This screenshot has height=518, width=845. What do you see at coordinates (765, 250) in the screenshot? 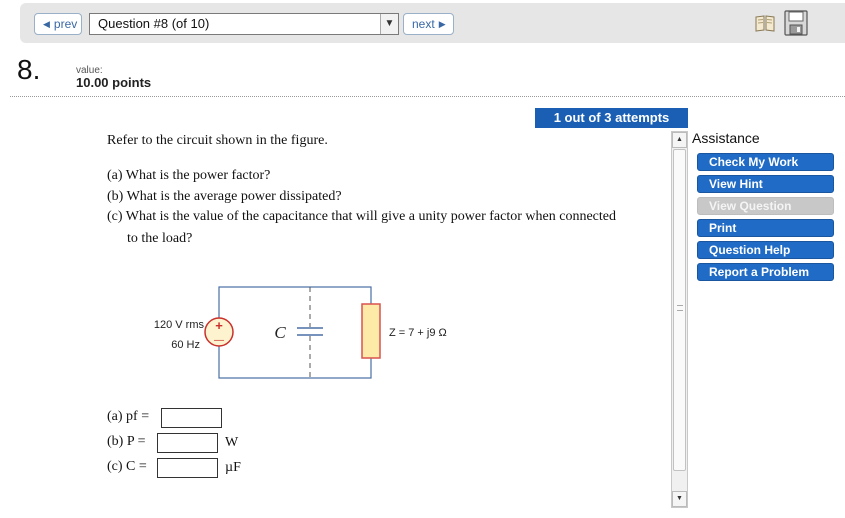
I see `question-help-button: Question Help` at bounding box center [765, 250].